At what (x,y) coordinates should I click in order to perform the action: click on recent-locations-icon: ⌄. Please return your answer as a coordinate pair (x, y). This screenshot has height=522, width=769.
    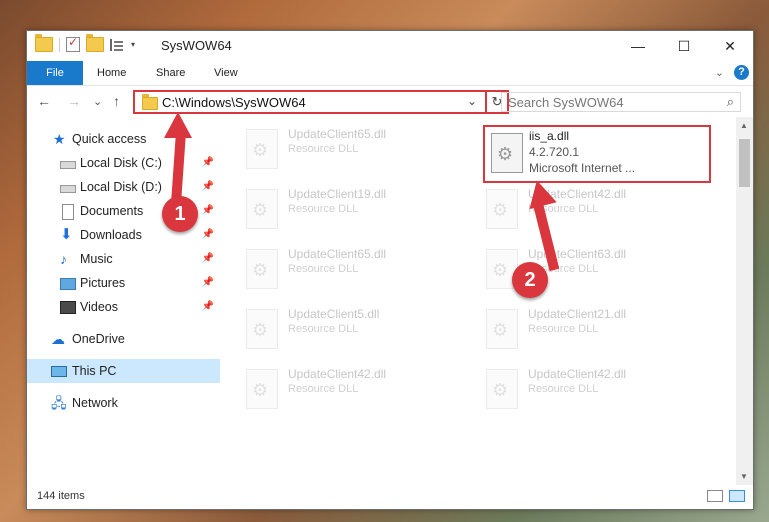
    Looking at the image, I should click on (97, 101).